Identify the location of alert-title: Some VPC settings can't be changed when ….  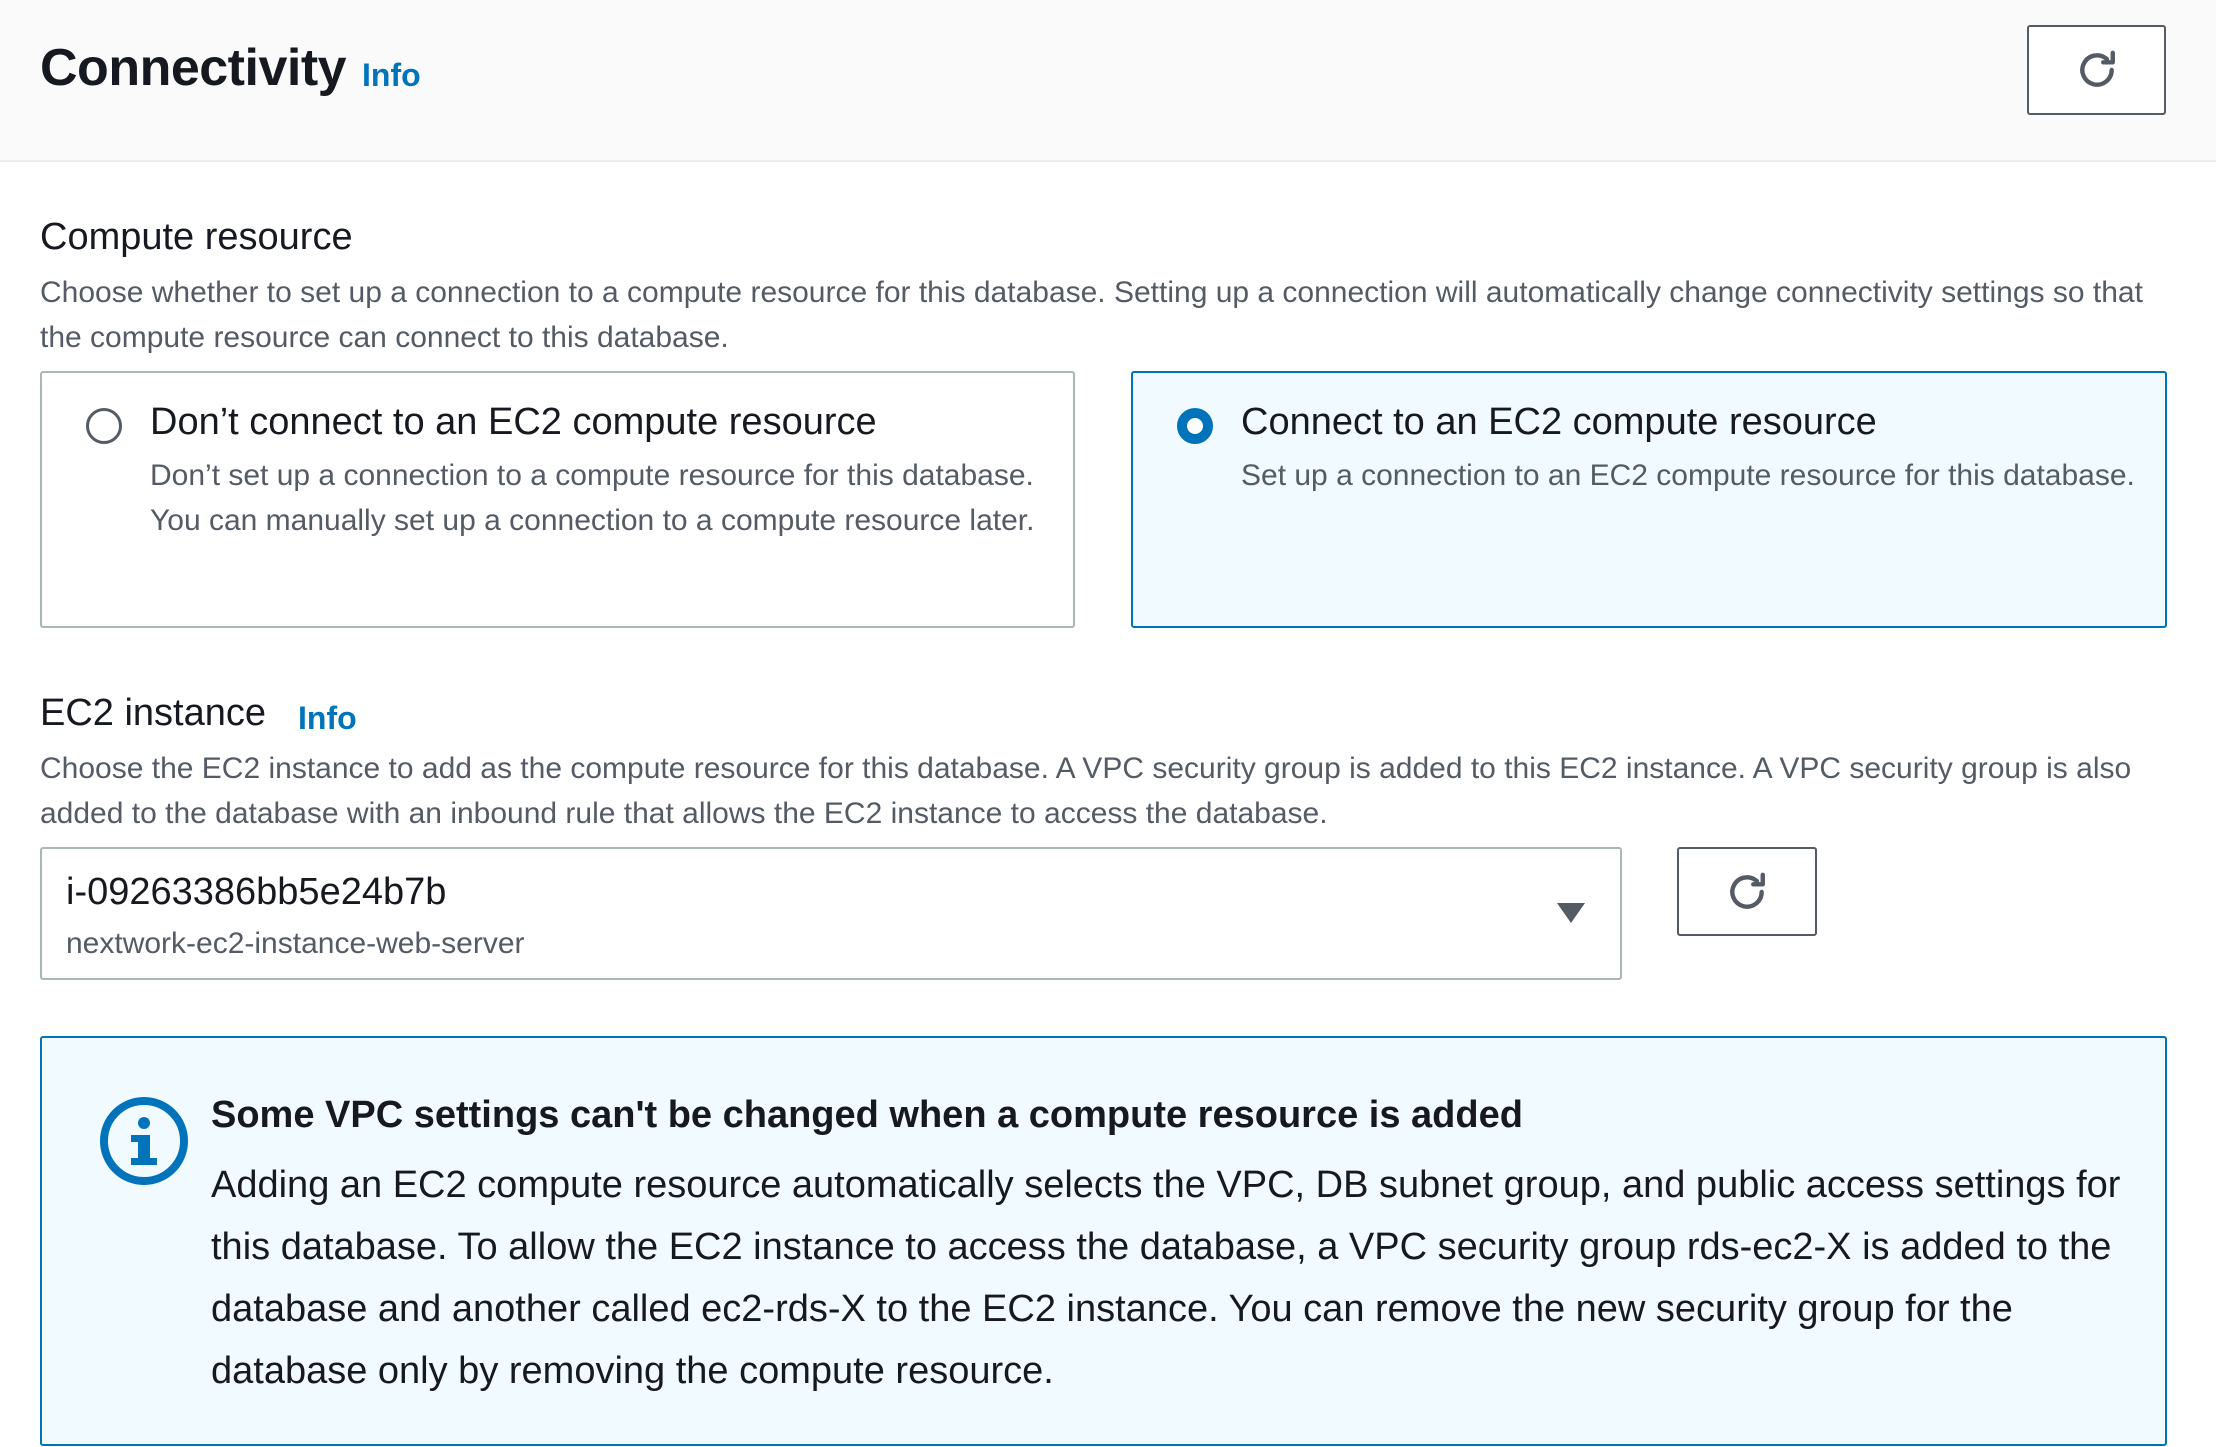
(867, 1115).